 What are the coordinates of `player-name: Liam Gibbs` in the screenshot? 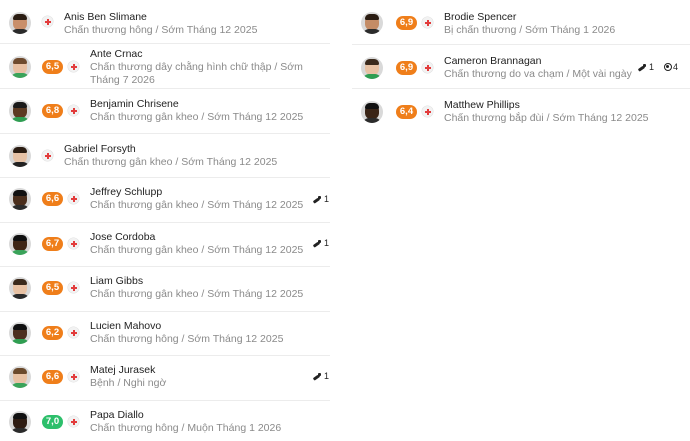 It's located at (117, 281).